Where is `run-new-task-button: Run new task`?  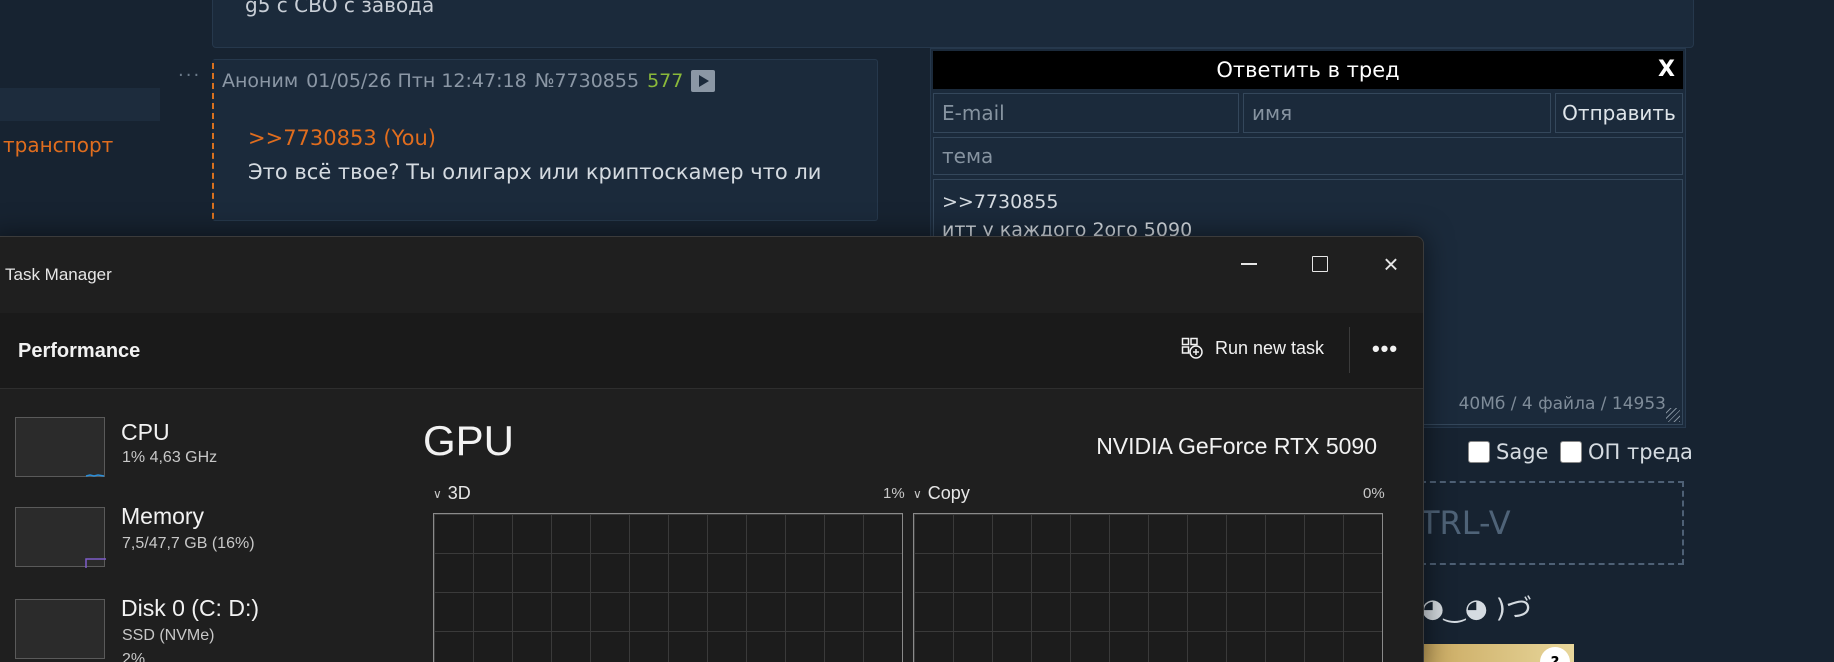 run-new-task-button: Run new task is located at coordinates (1252, 348).